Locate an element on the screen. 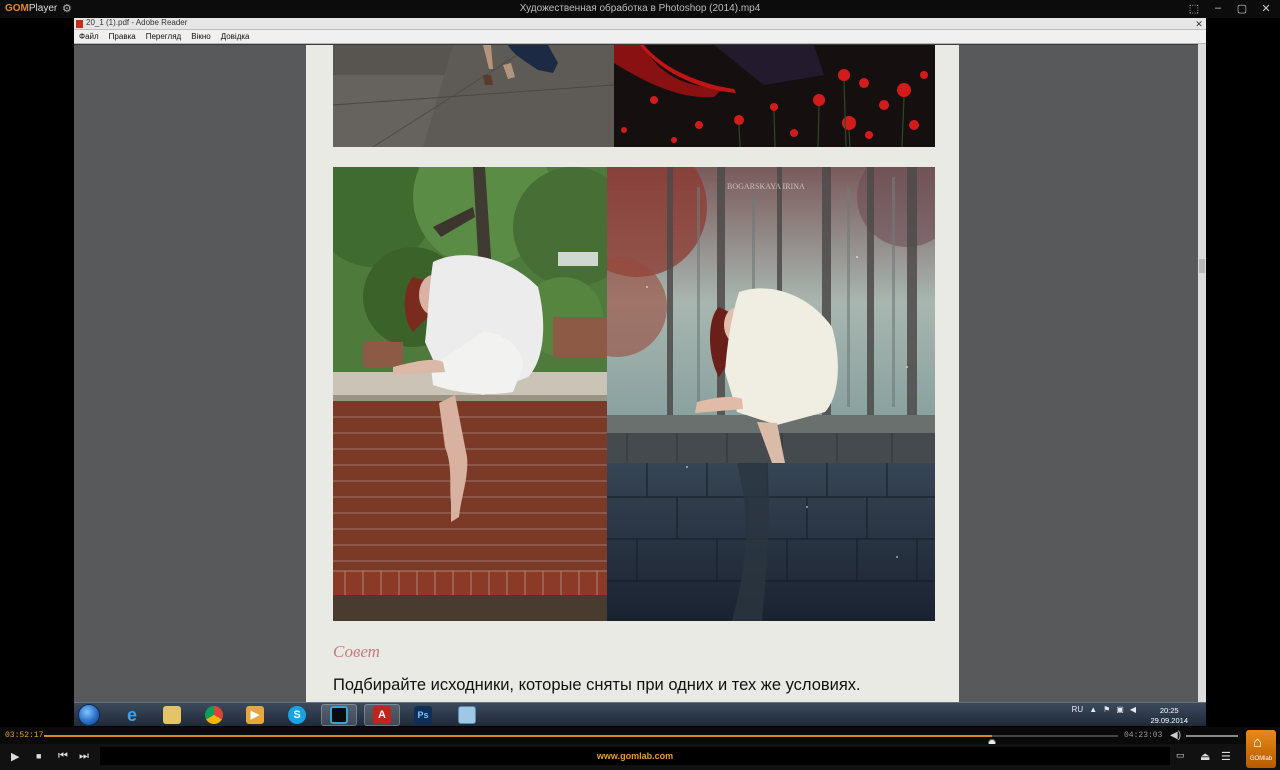 This screenshot has height=770, width=1280. skype-icon: S is located at coordinates (297, 715).